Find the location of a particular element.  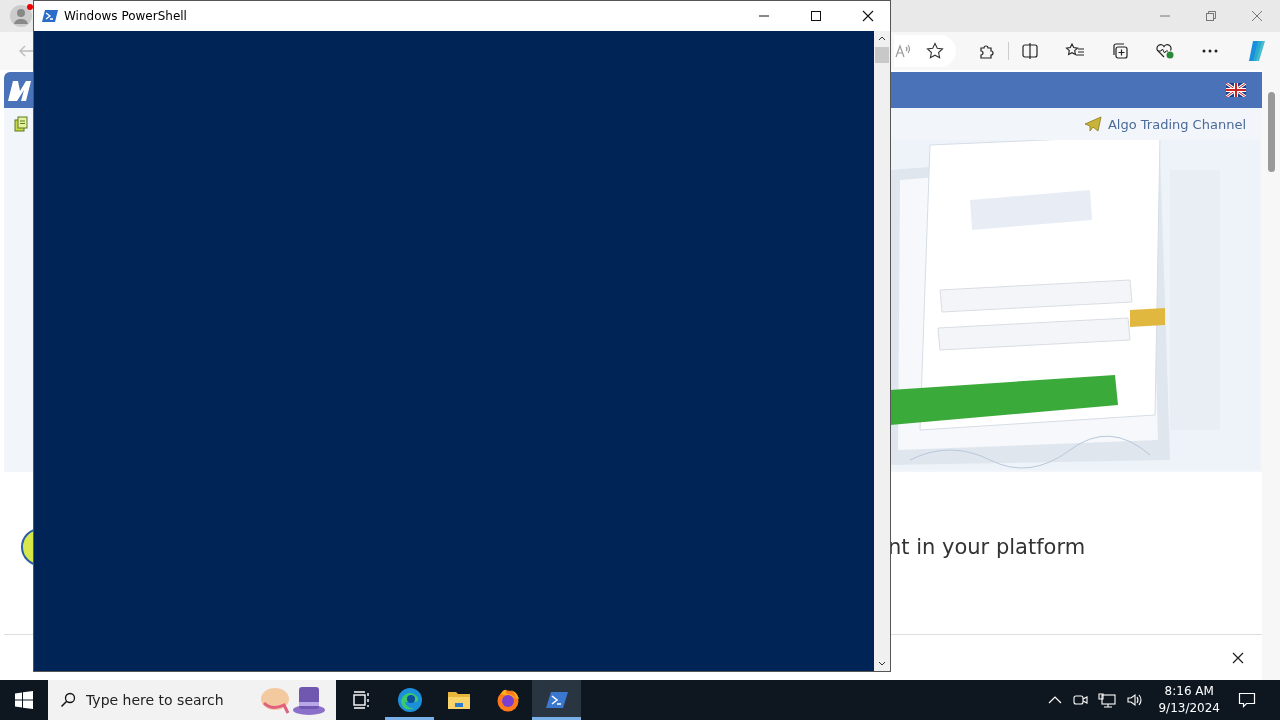

channel-link: Algo Trading Channel is located at coordinates (1164, 124).